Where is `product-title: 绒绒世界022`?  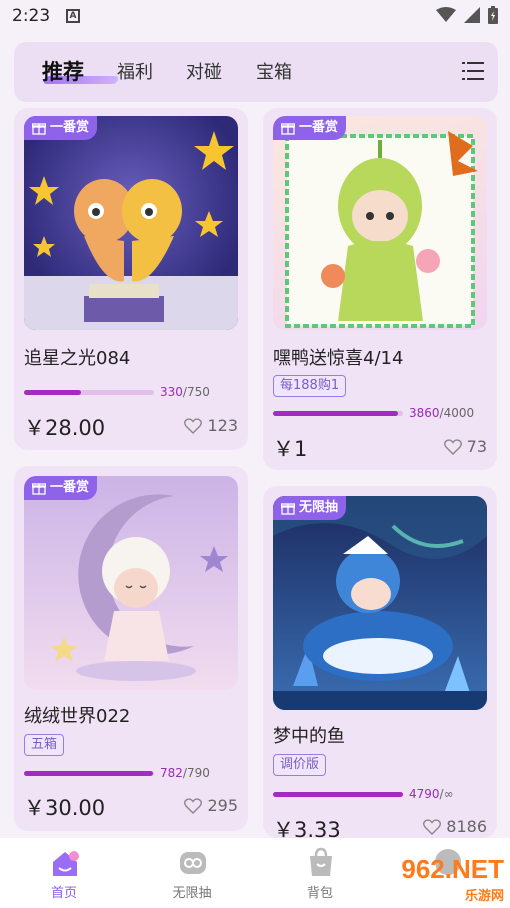 product-title: 绒绒世界022 is located at coordinates (77, 716).